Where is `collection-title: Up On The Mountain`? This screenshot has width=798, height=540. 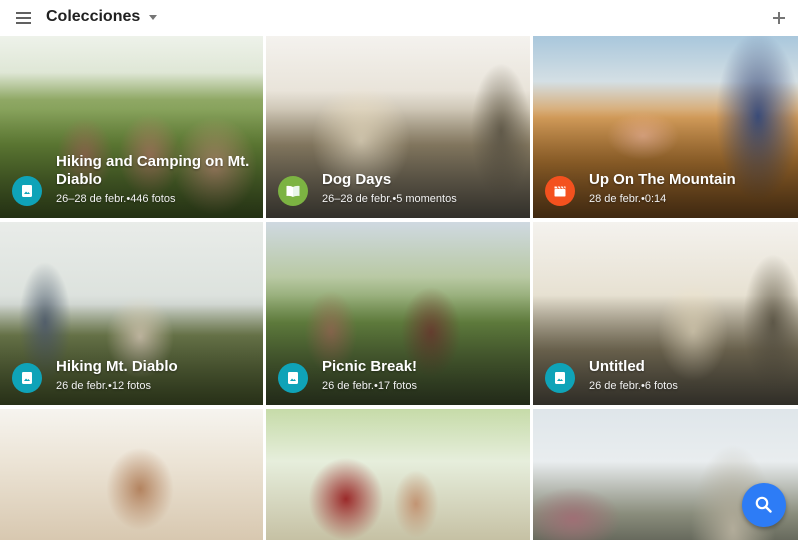 collection-title: Up On The Mountain is located at coordinates (662, 179).